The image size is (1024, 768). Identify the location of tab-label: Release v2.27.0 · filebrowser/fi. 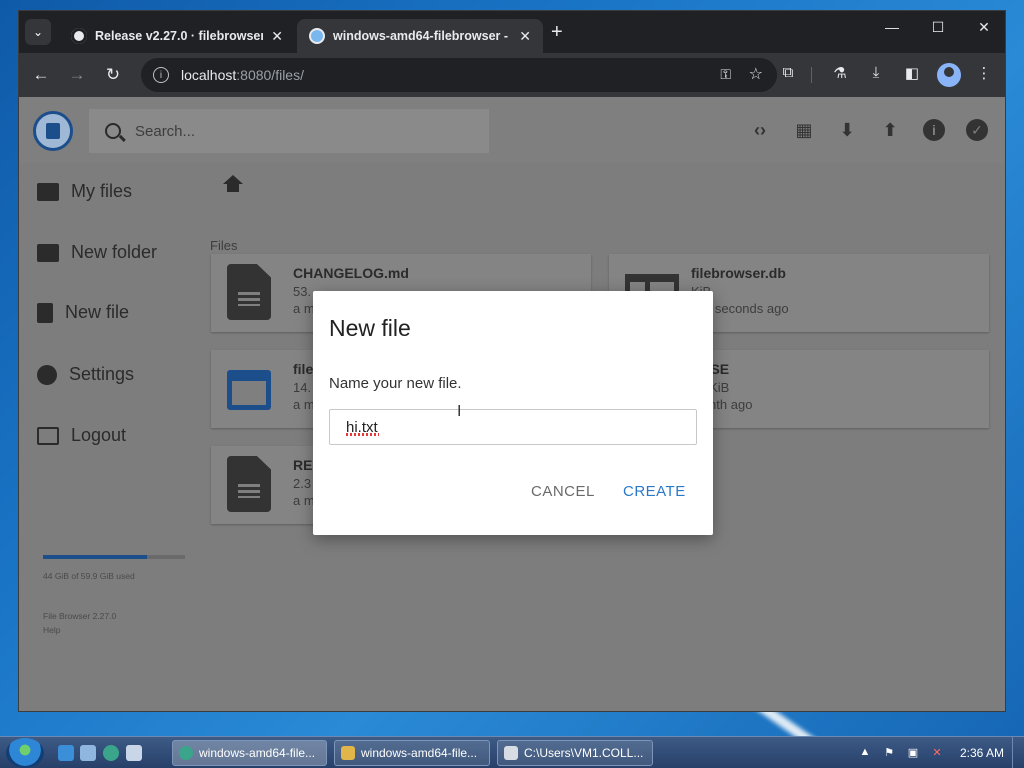
(179, 36).